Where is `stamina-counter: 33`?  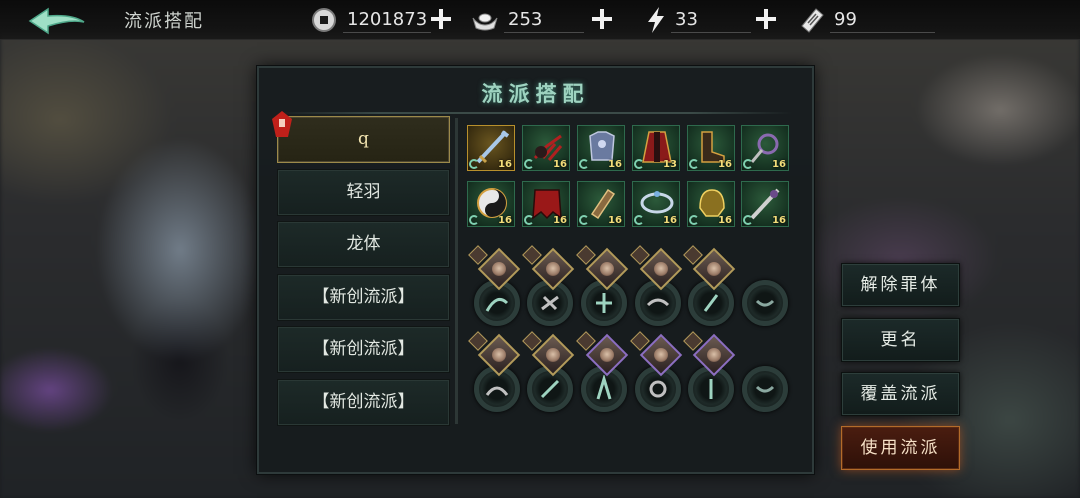
stamina-counter: 33 is located at coordinates (698, 20).